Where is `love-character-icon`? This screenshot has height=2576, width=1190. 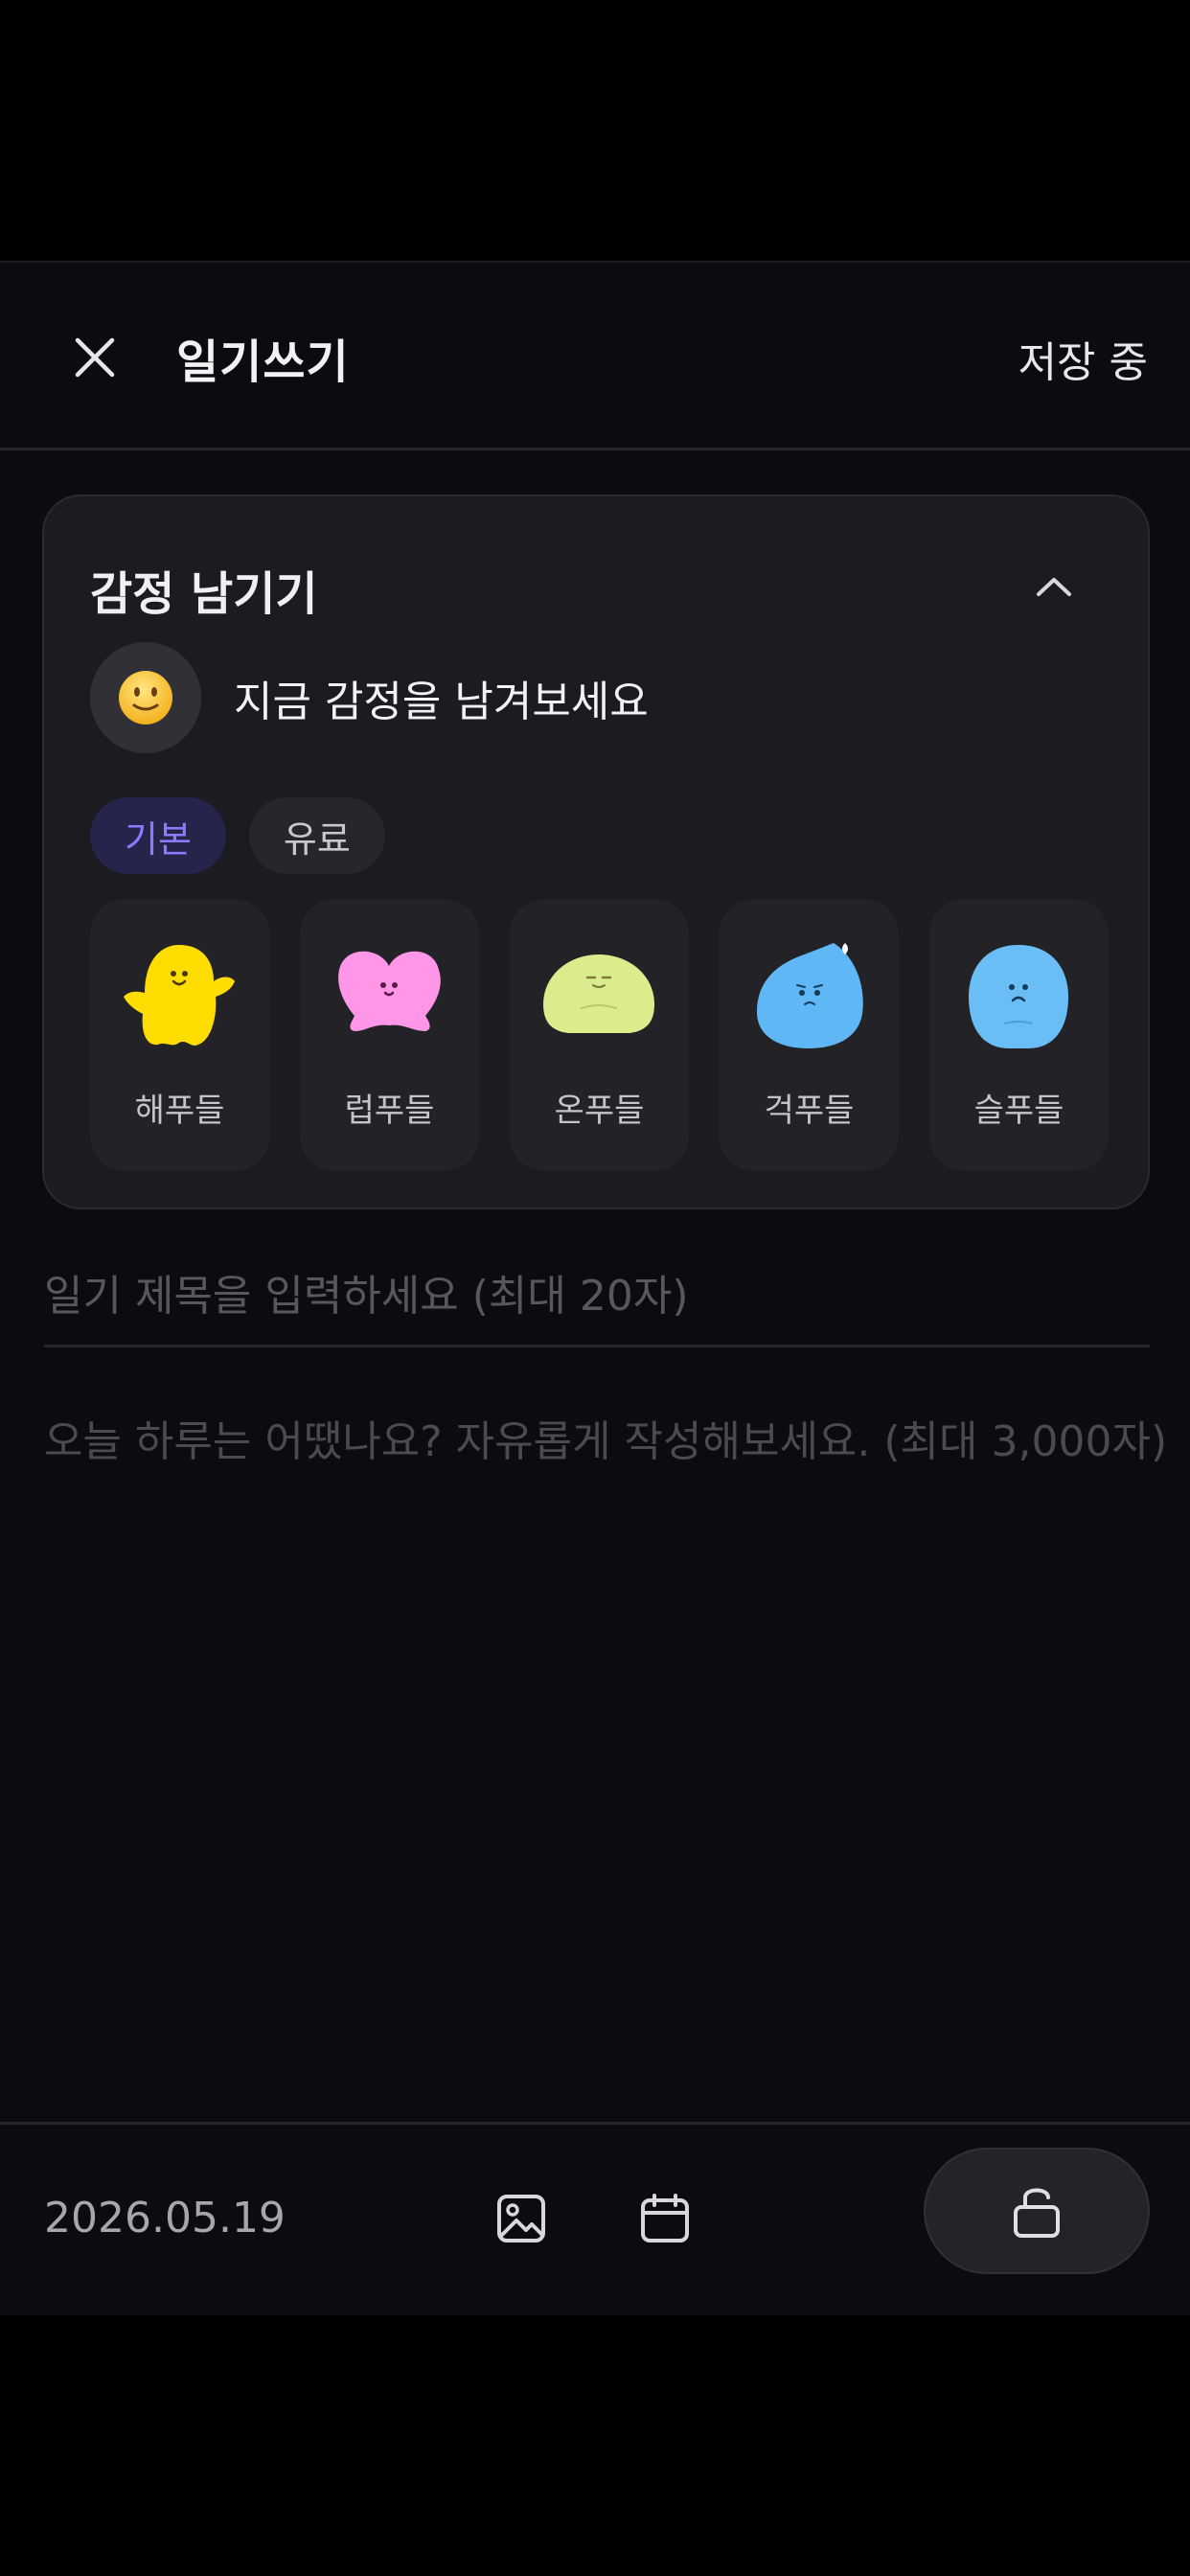
love-character-icon is located at coordinates (389, 991).